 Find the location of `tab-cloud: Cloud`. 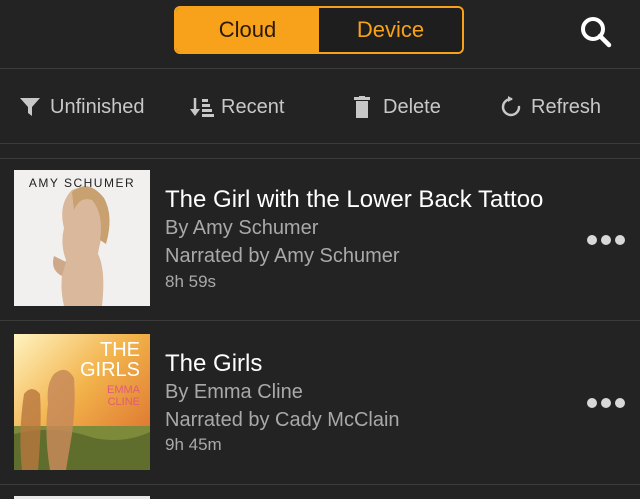

tab-cloud: Cloud is located at coordinates (247, 30).